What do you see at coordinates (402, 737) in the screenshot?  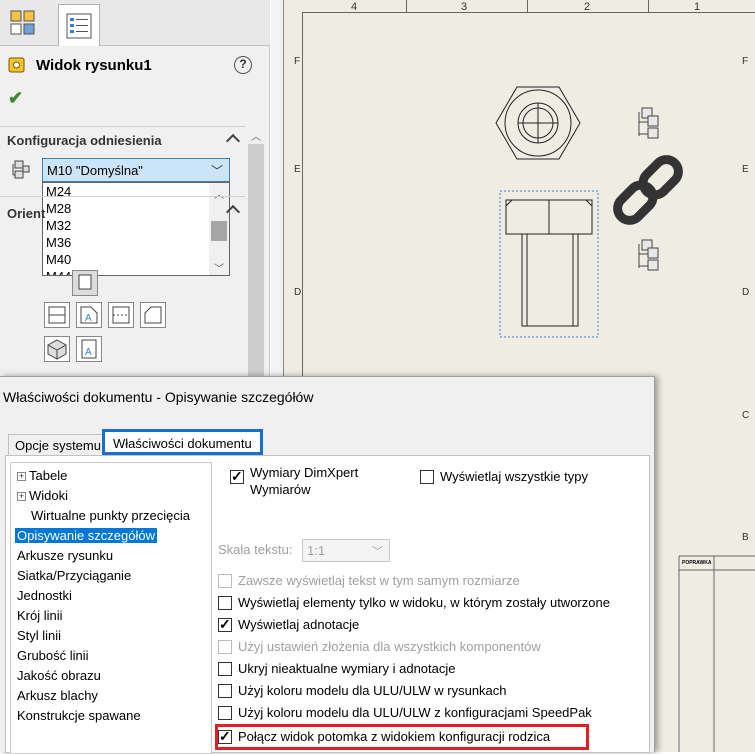 I see `highlight-annotation-box` at bounding box center [402, 737].